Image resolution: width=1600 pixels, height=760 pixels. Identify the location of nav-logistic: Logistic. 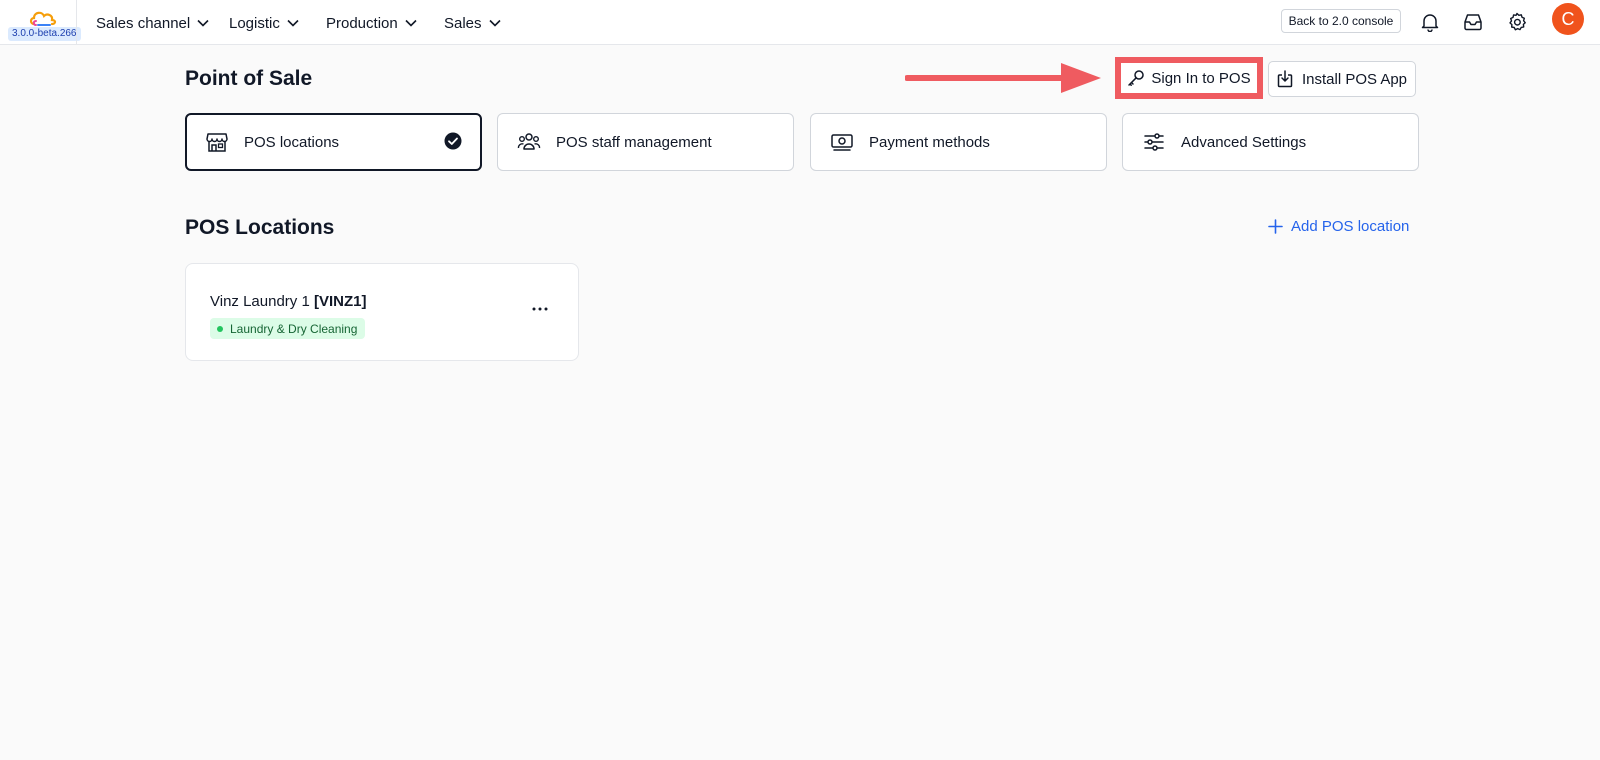
(264, 23).